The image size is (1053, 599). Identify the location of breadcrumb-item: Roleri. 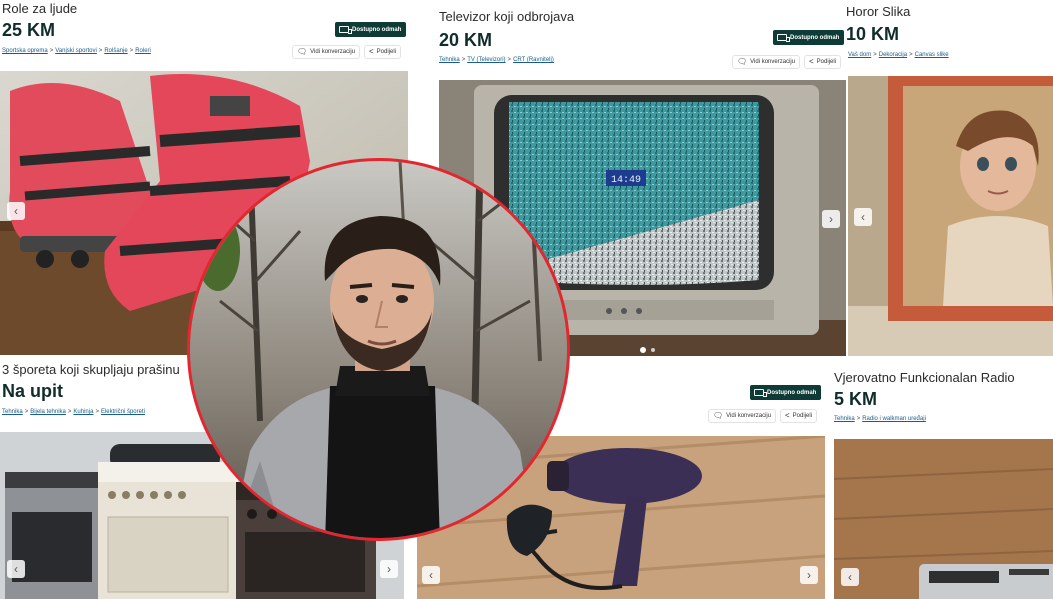
(143, 51).